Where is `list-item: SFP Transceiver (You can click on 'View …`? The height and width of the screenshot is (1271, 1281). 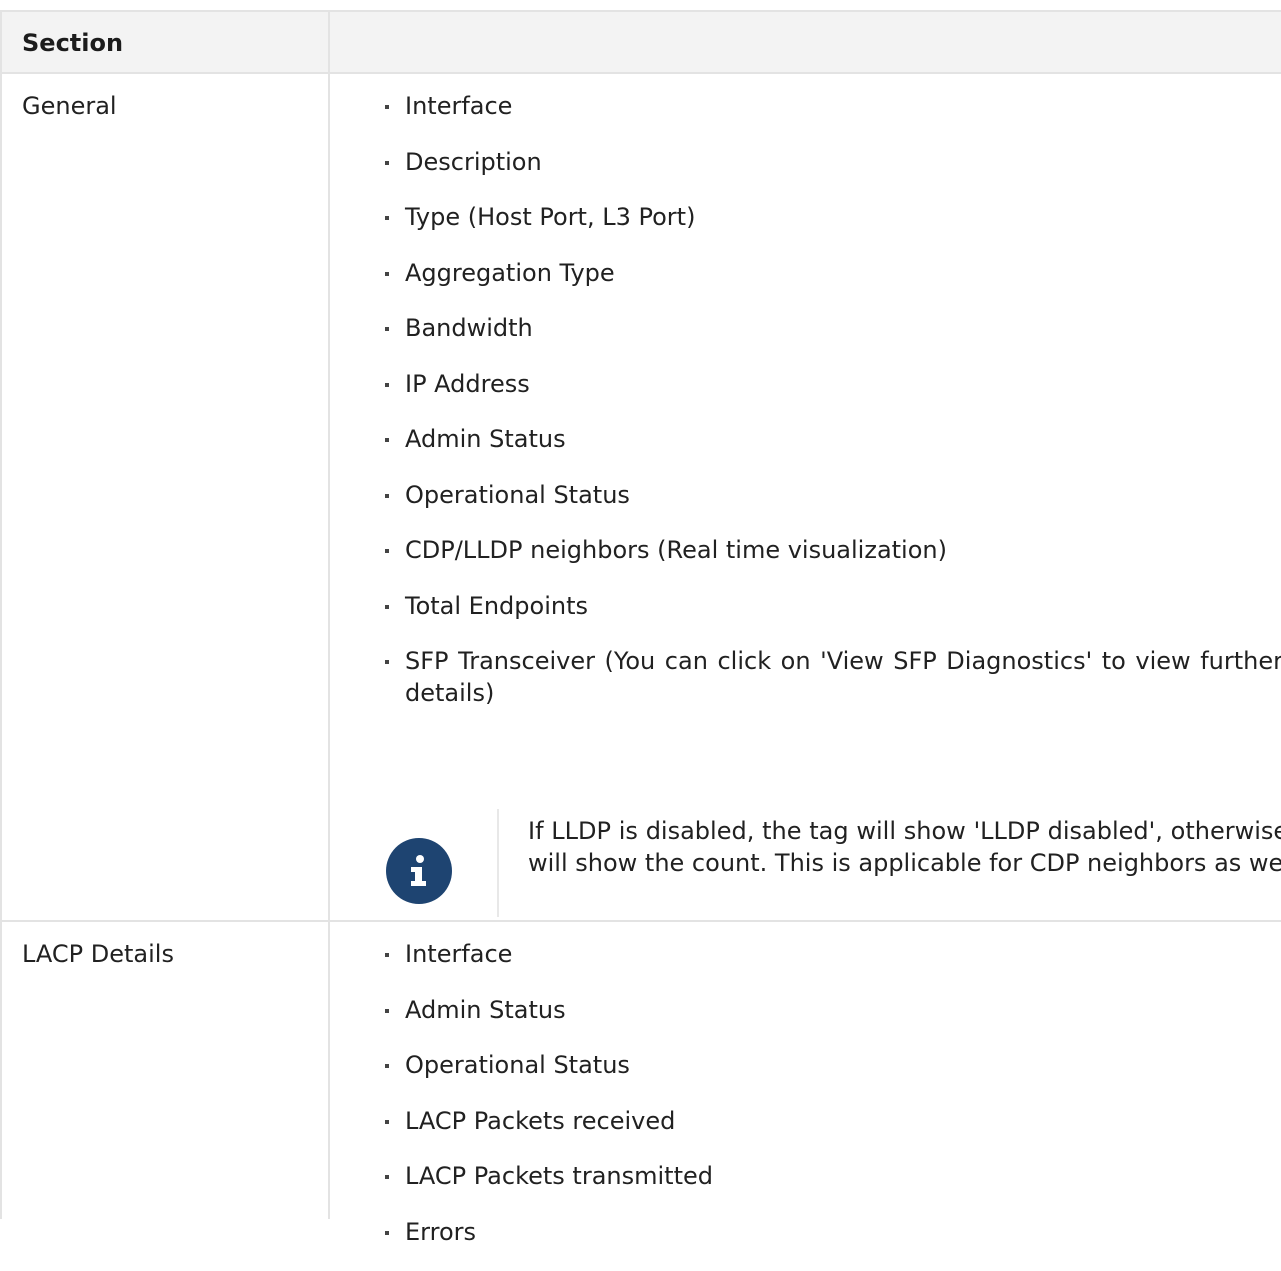 list-item: SFP Transceiver (You can click on 'View … is located at coordinates (833, 677).